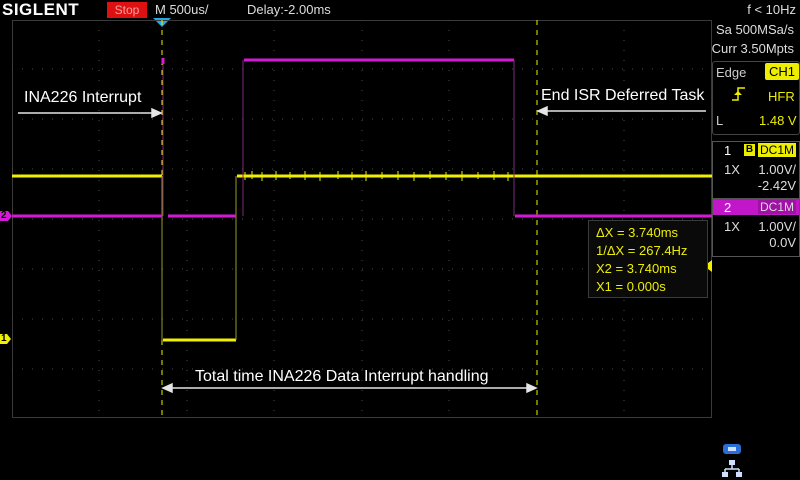  Describe the element at coordinates (777, 150) in the screenshot. I see `ch1-coupling: DC1M` at that location.